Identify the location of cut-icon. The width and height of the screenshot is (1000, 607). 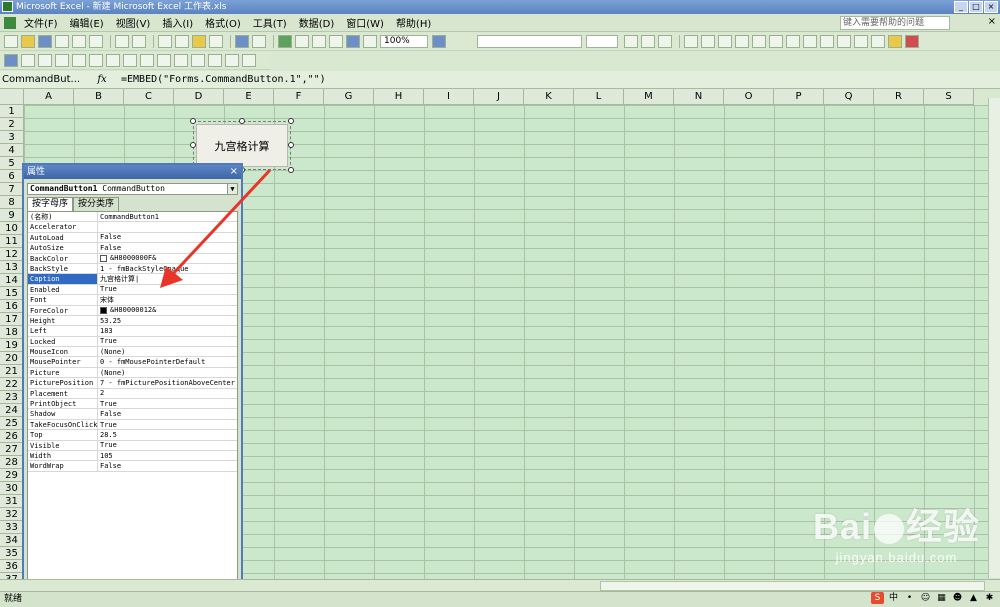
(165, 41).